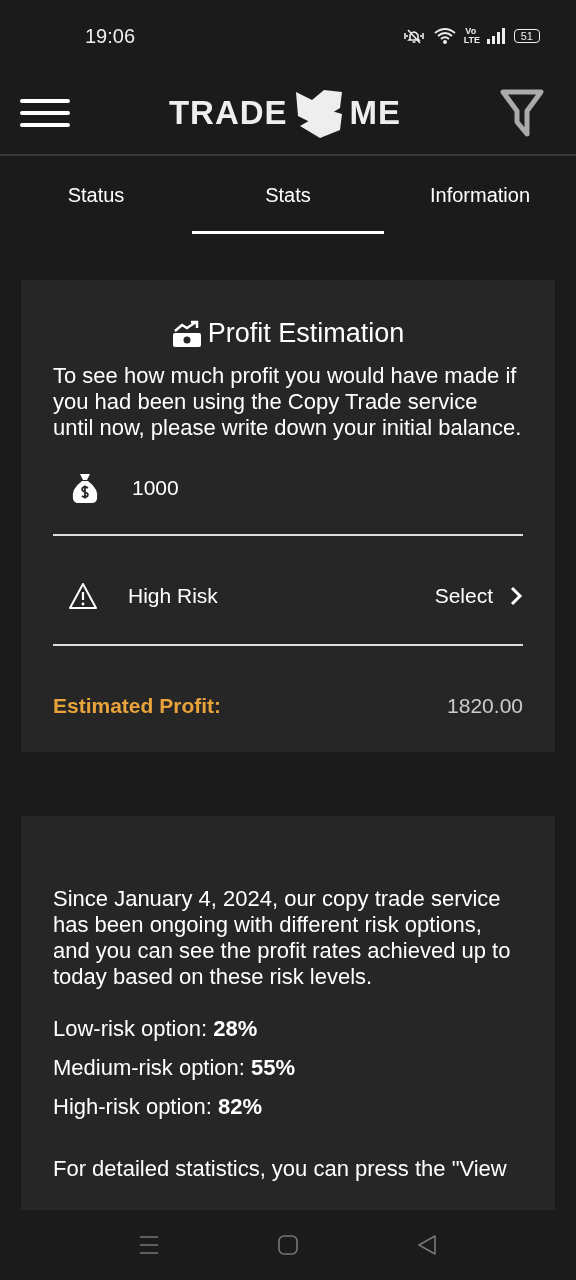 Image resolution: width=576 pixels, height=1280 pixels. I want to click on risk-selector: High Risk Select, so click(288, 591).